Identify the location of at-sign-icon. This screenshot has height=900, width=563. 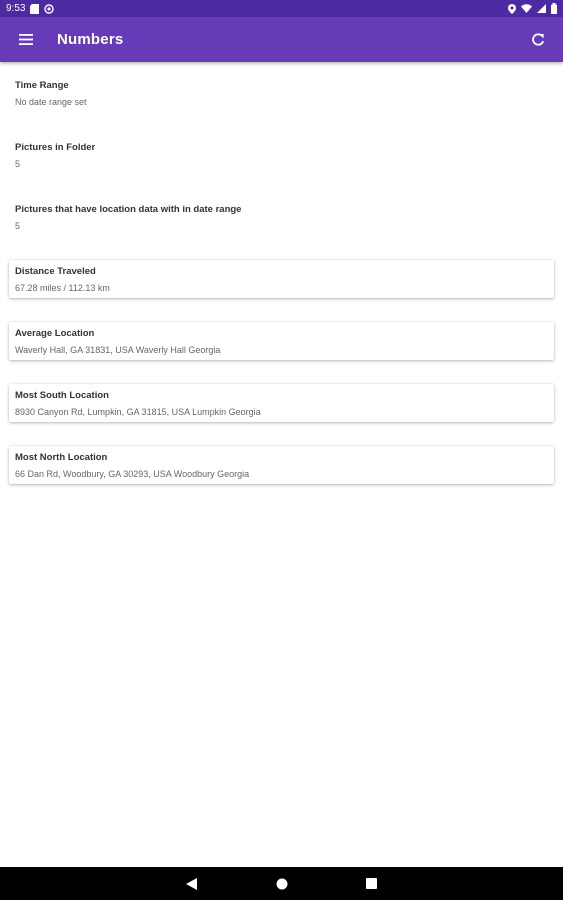
(49, 8).